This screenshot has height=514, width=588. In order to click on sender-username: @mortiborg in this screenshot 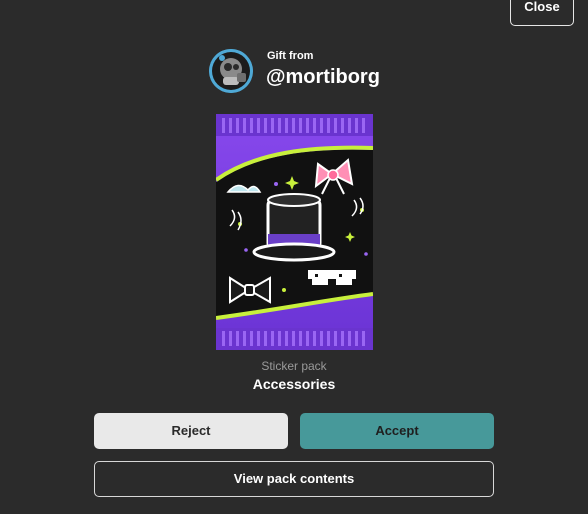, I will do `click(323, 77)`.